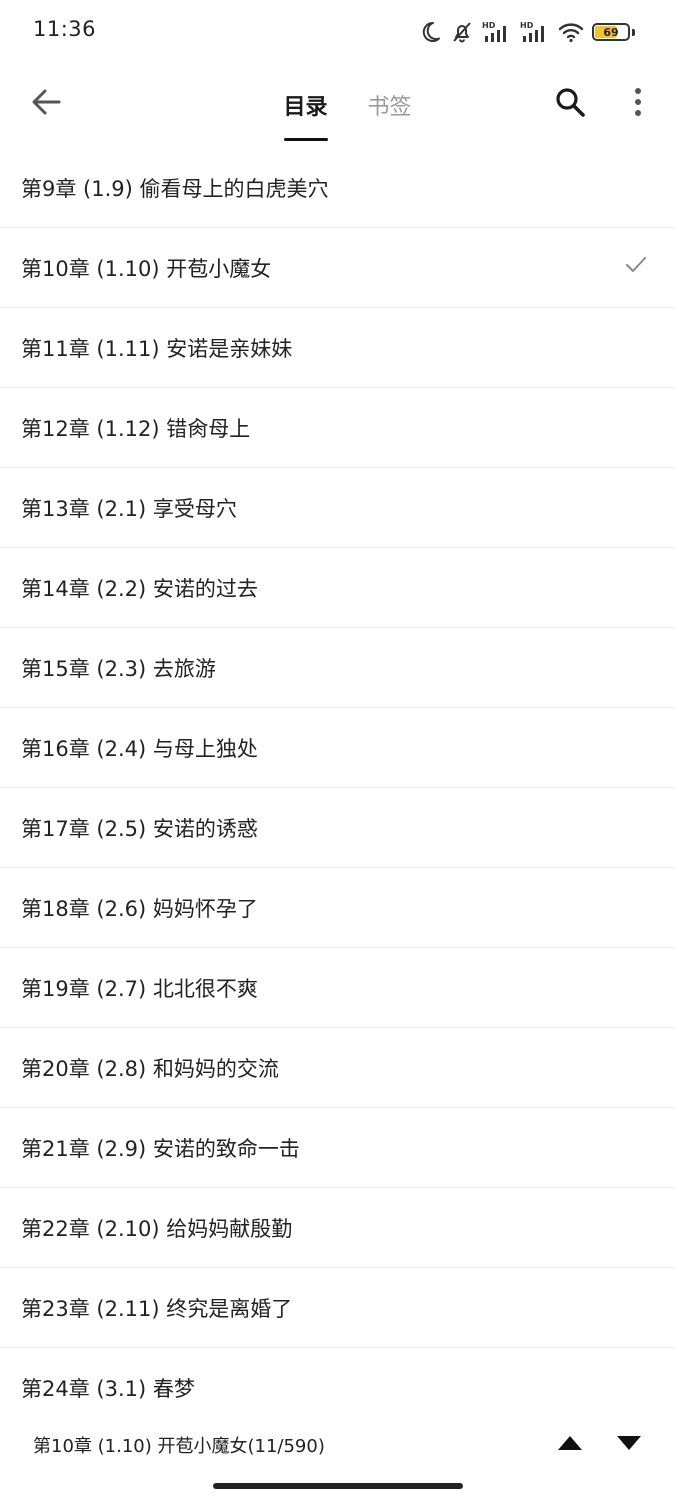 The width and height of the screenshot is (675, 1500). I want to click on scroll-down-button, so click(629, 1445).